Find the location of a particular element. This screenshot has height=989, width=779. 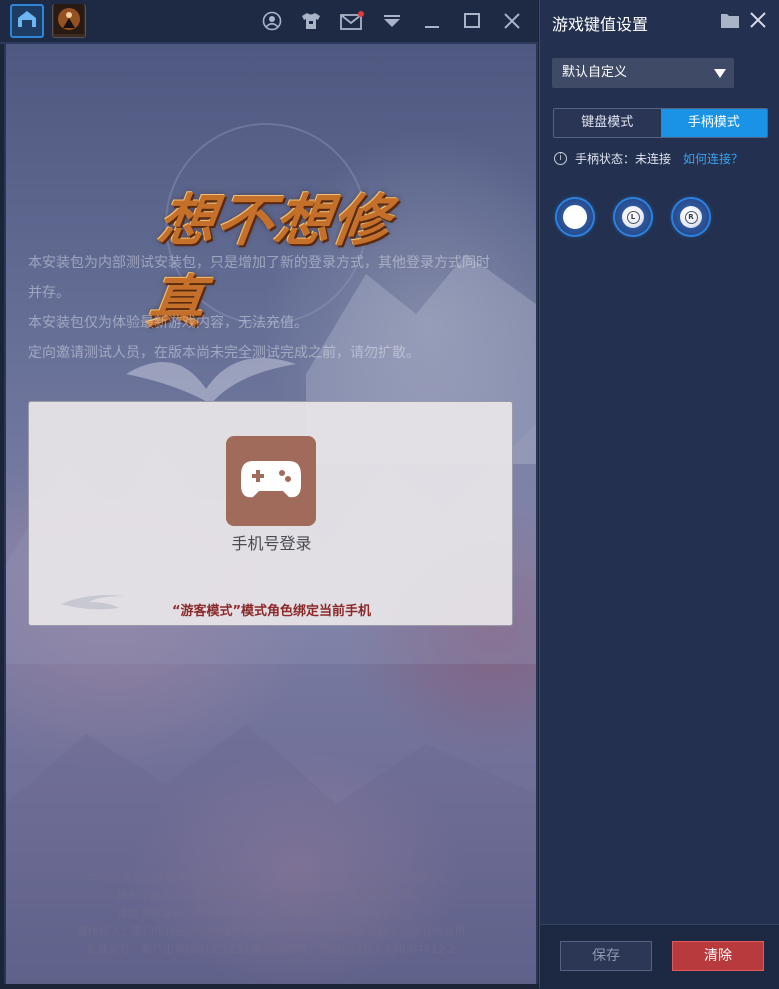

how-to-connect-link: 如何连接？ is located at coordinates (713, 158).